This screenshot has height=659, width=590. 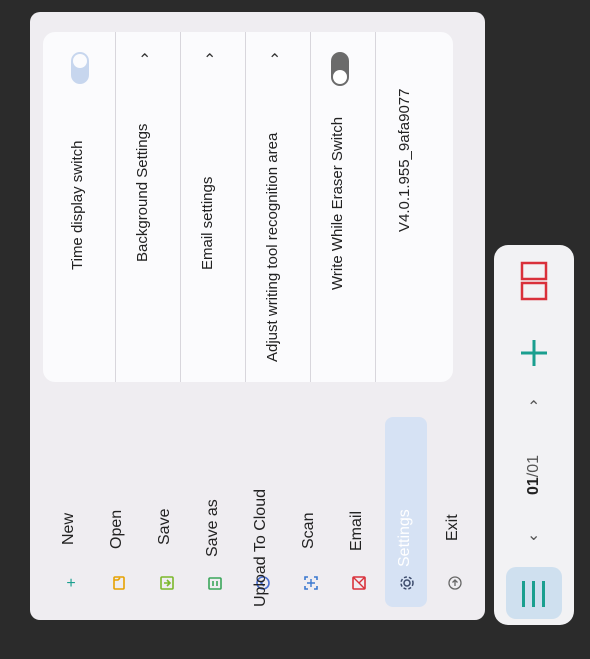 I want to click on version-row: V4.0.1.955_9afa9077, so click(x=408, y=207).